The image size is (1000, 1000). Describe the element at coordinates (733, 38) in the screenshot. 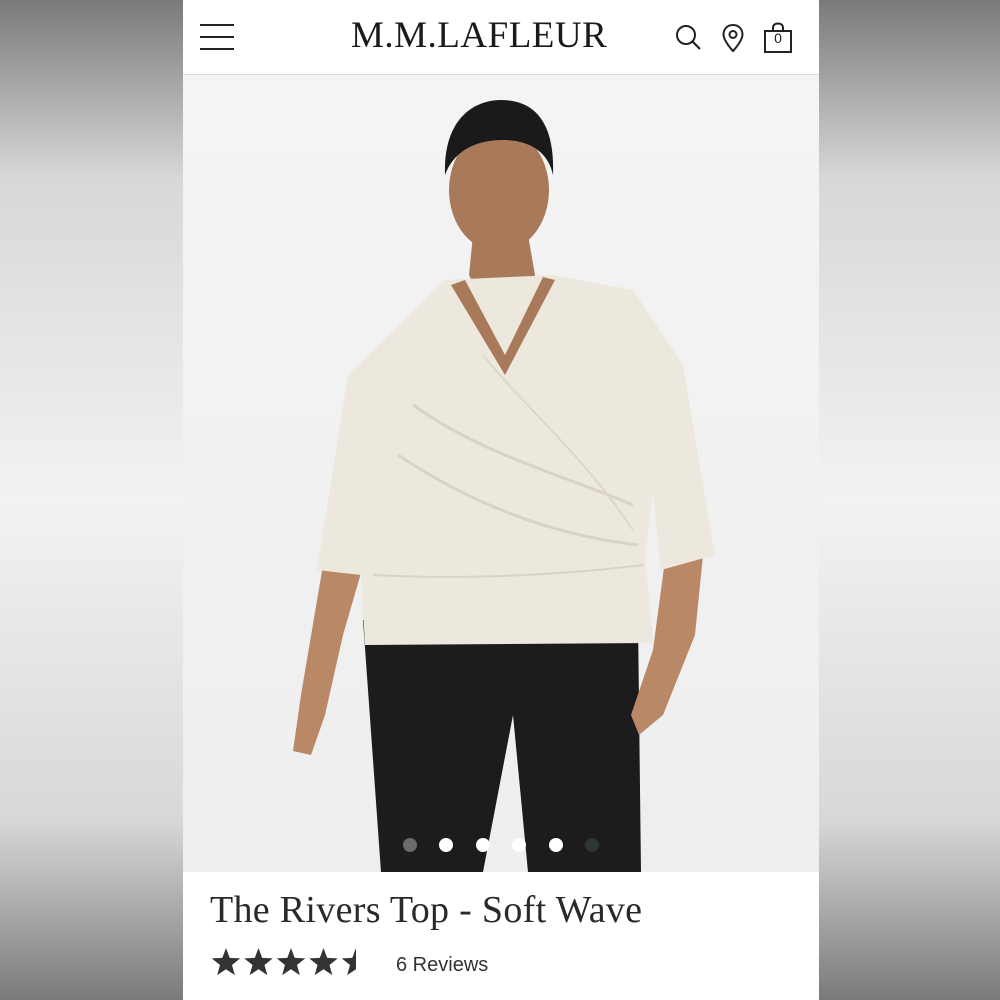

I see `location-pin-icon` at that location.